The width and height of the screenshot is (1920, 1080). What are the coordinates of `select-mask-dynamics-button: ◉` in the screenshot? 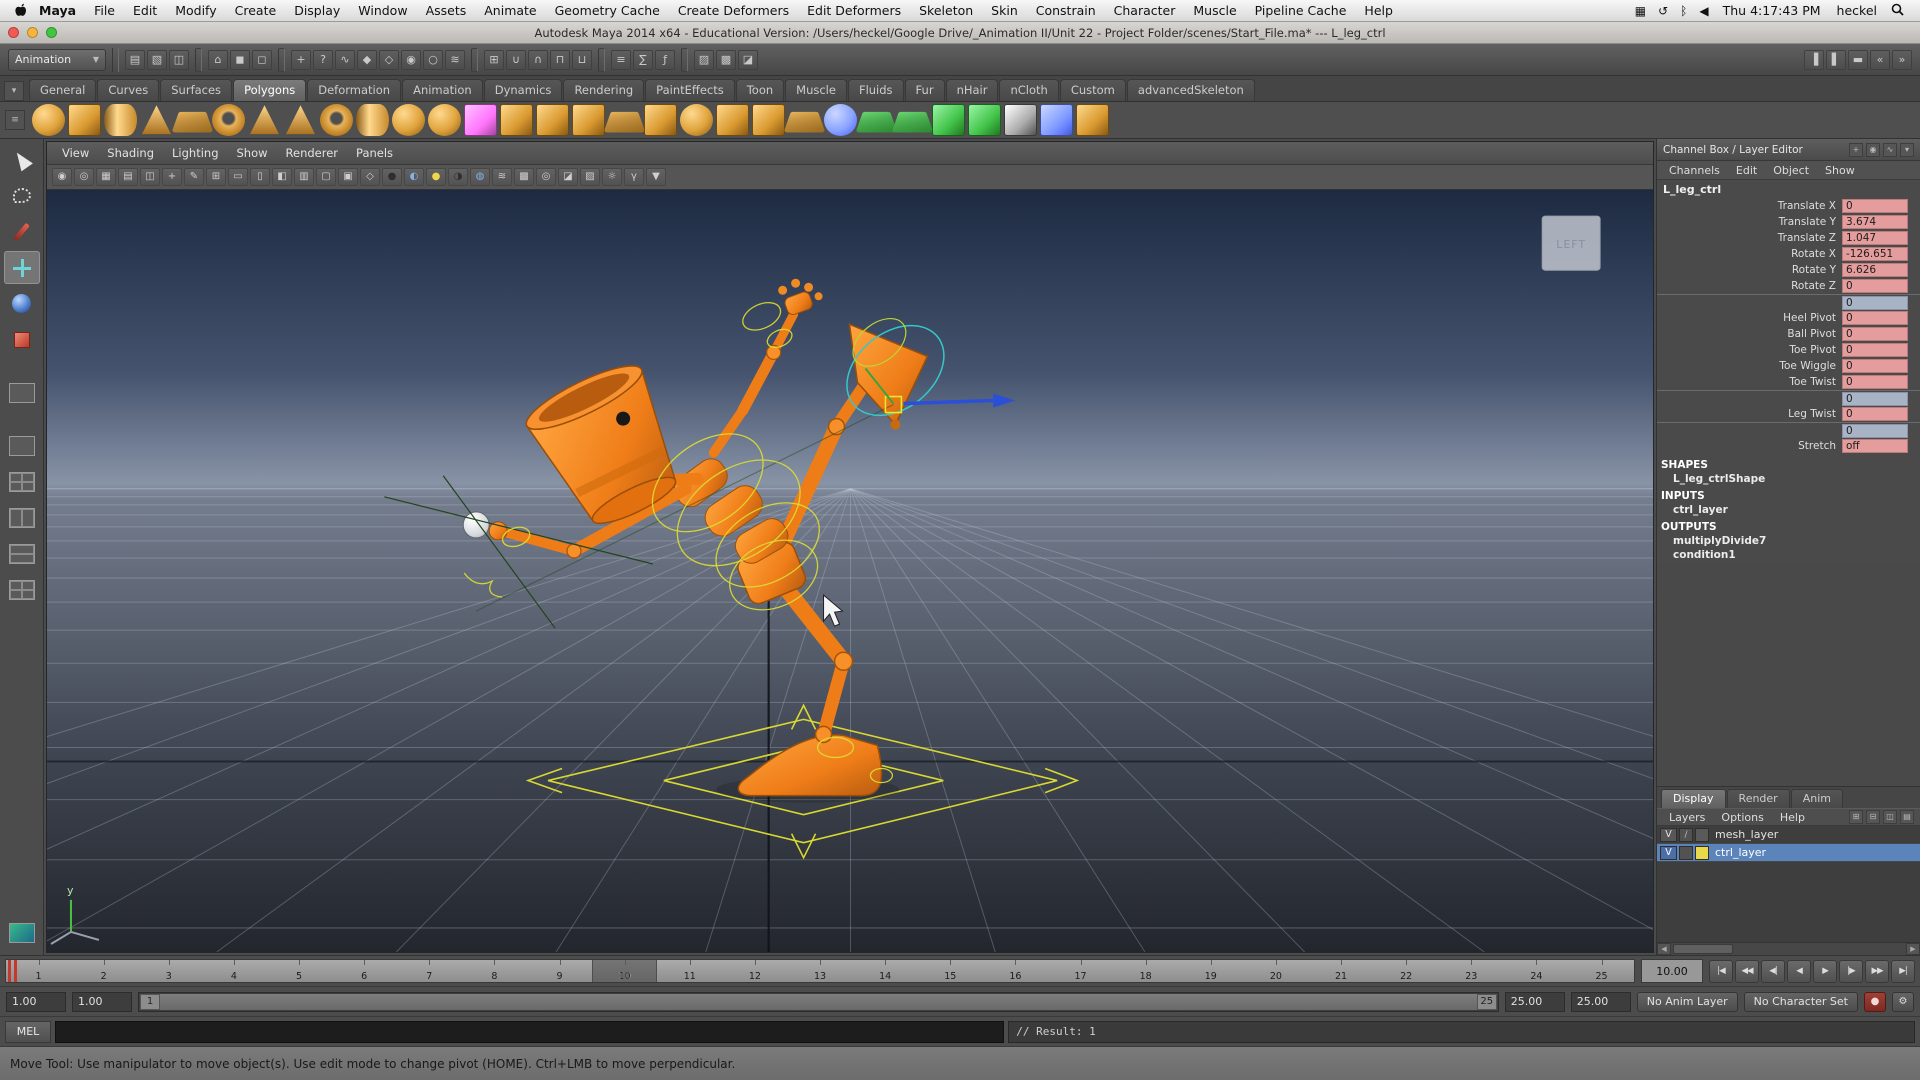 It's located at (411, 59).